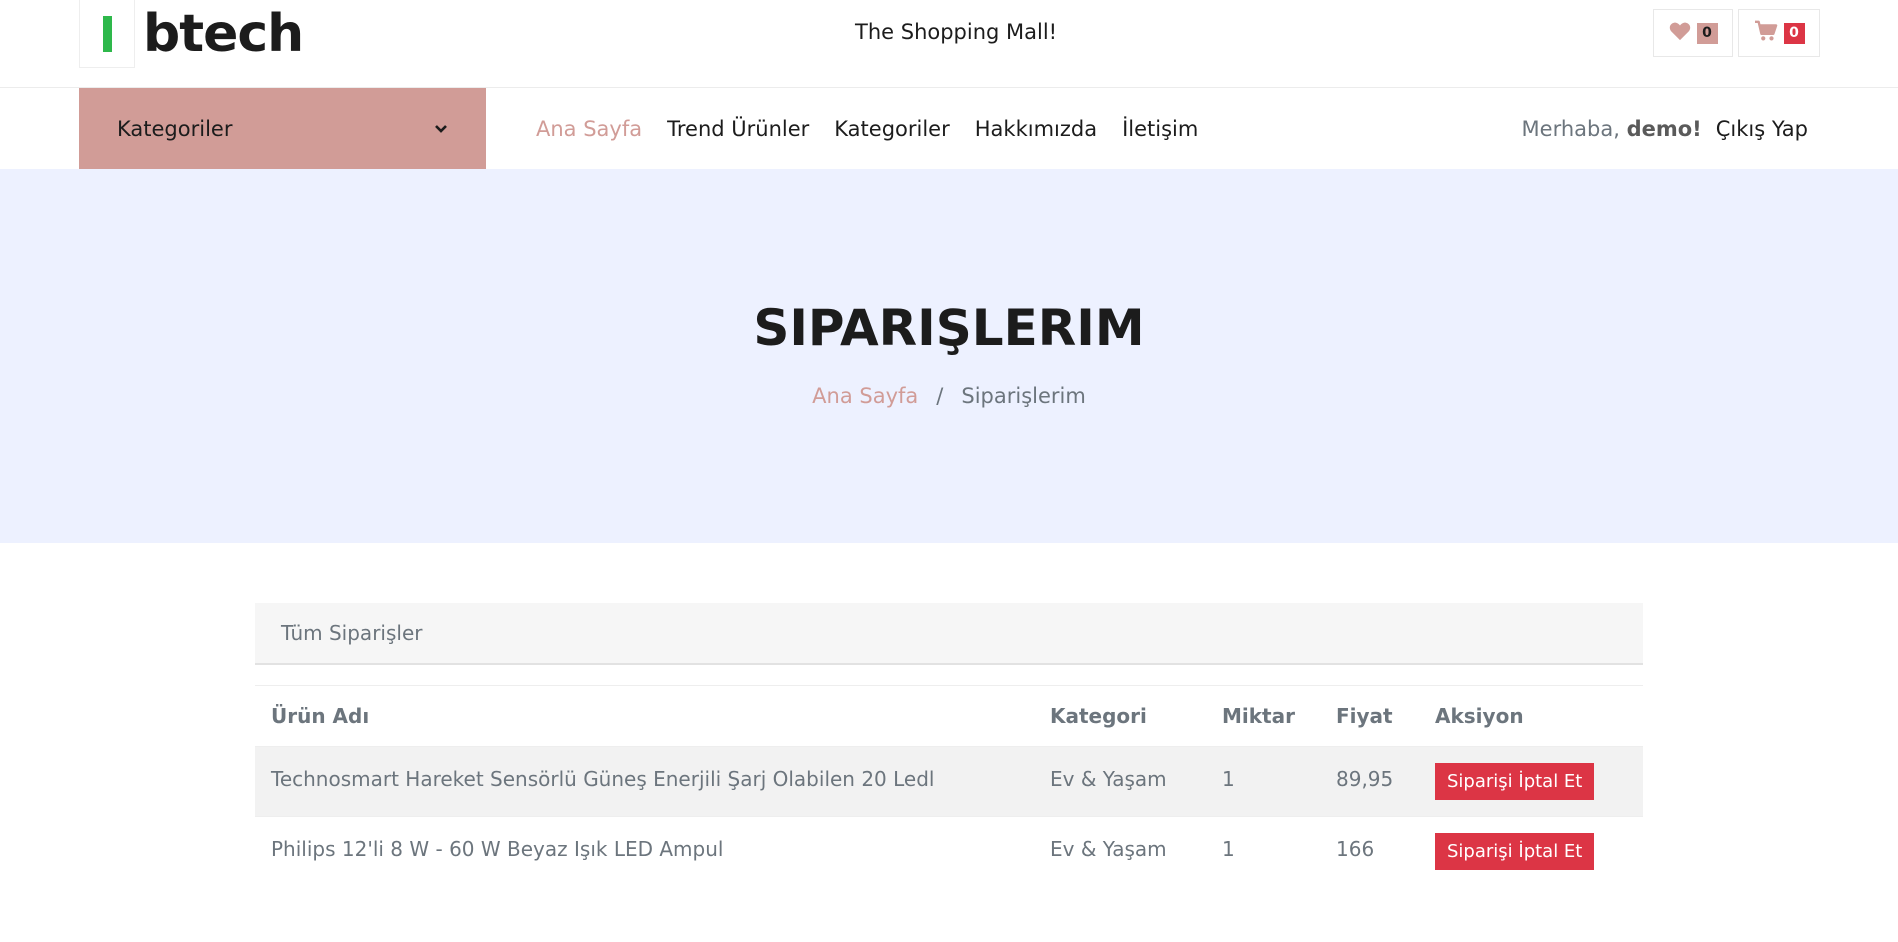 This screenshot has height=942, width=1898. I want to click on logo-mark, so click(107, 33).